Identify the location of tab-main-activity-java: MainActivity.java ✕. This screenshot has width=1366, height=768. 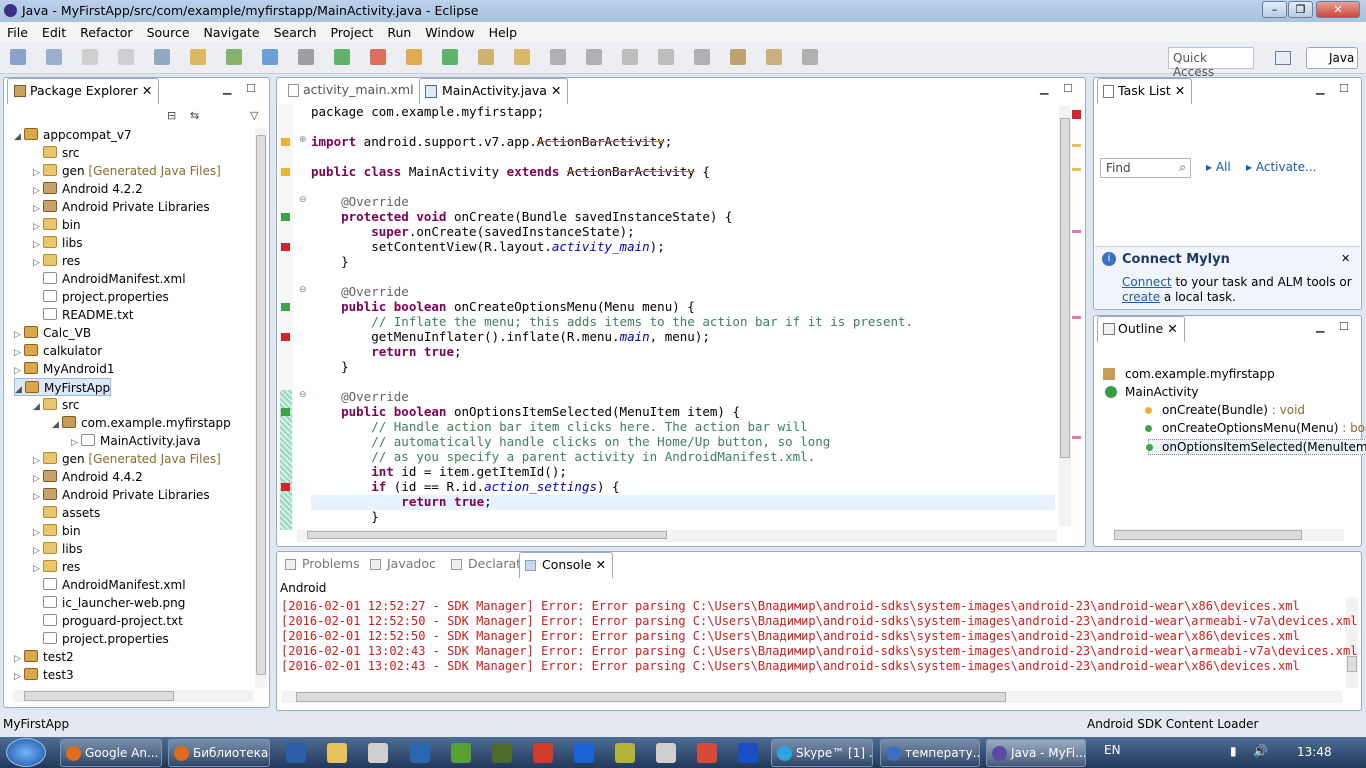
(494, 91).